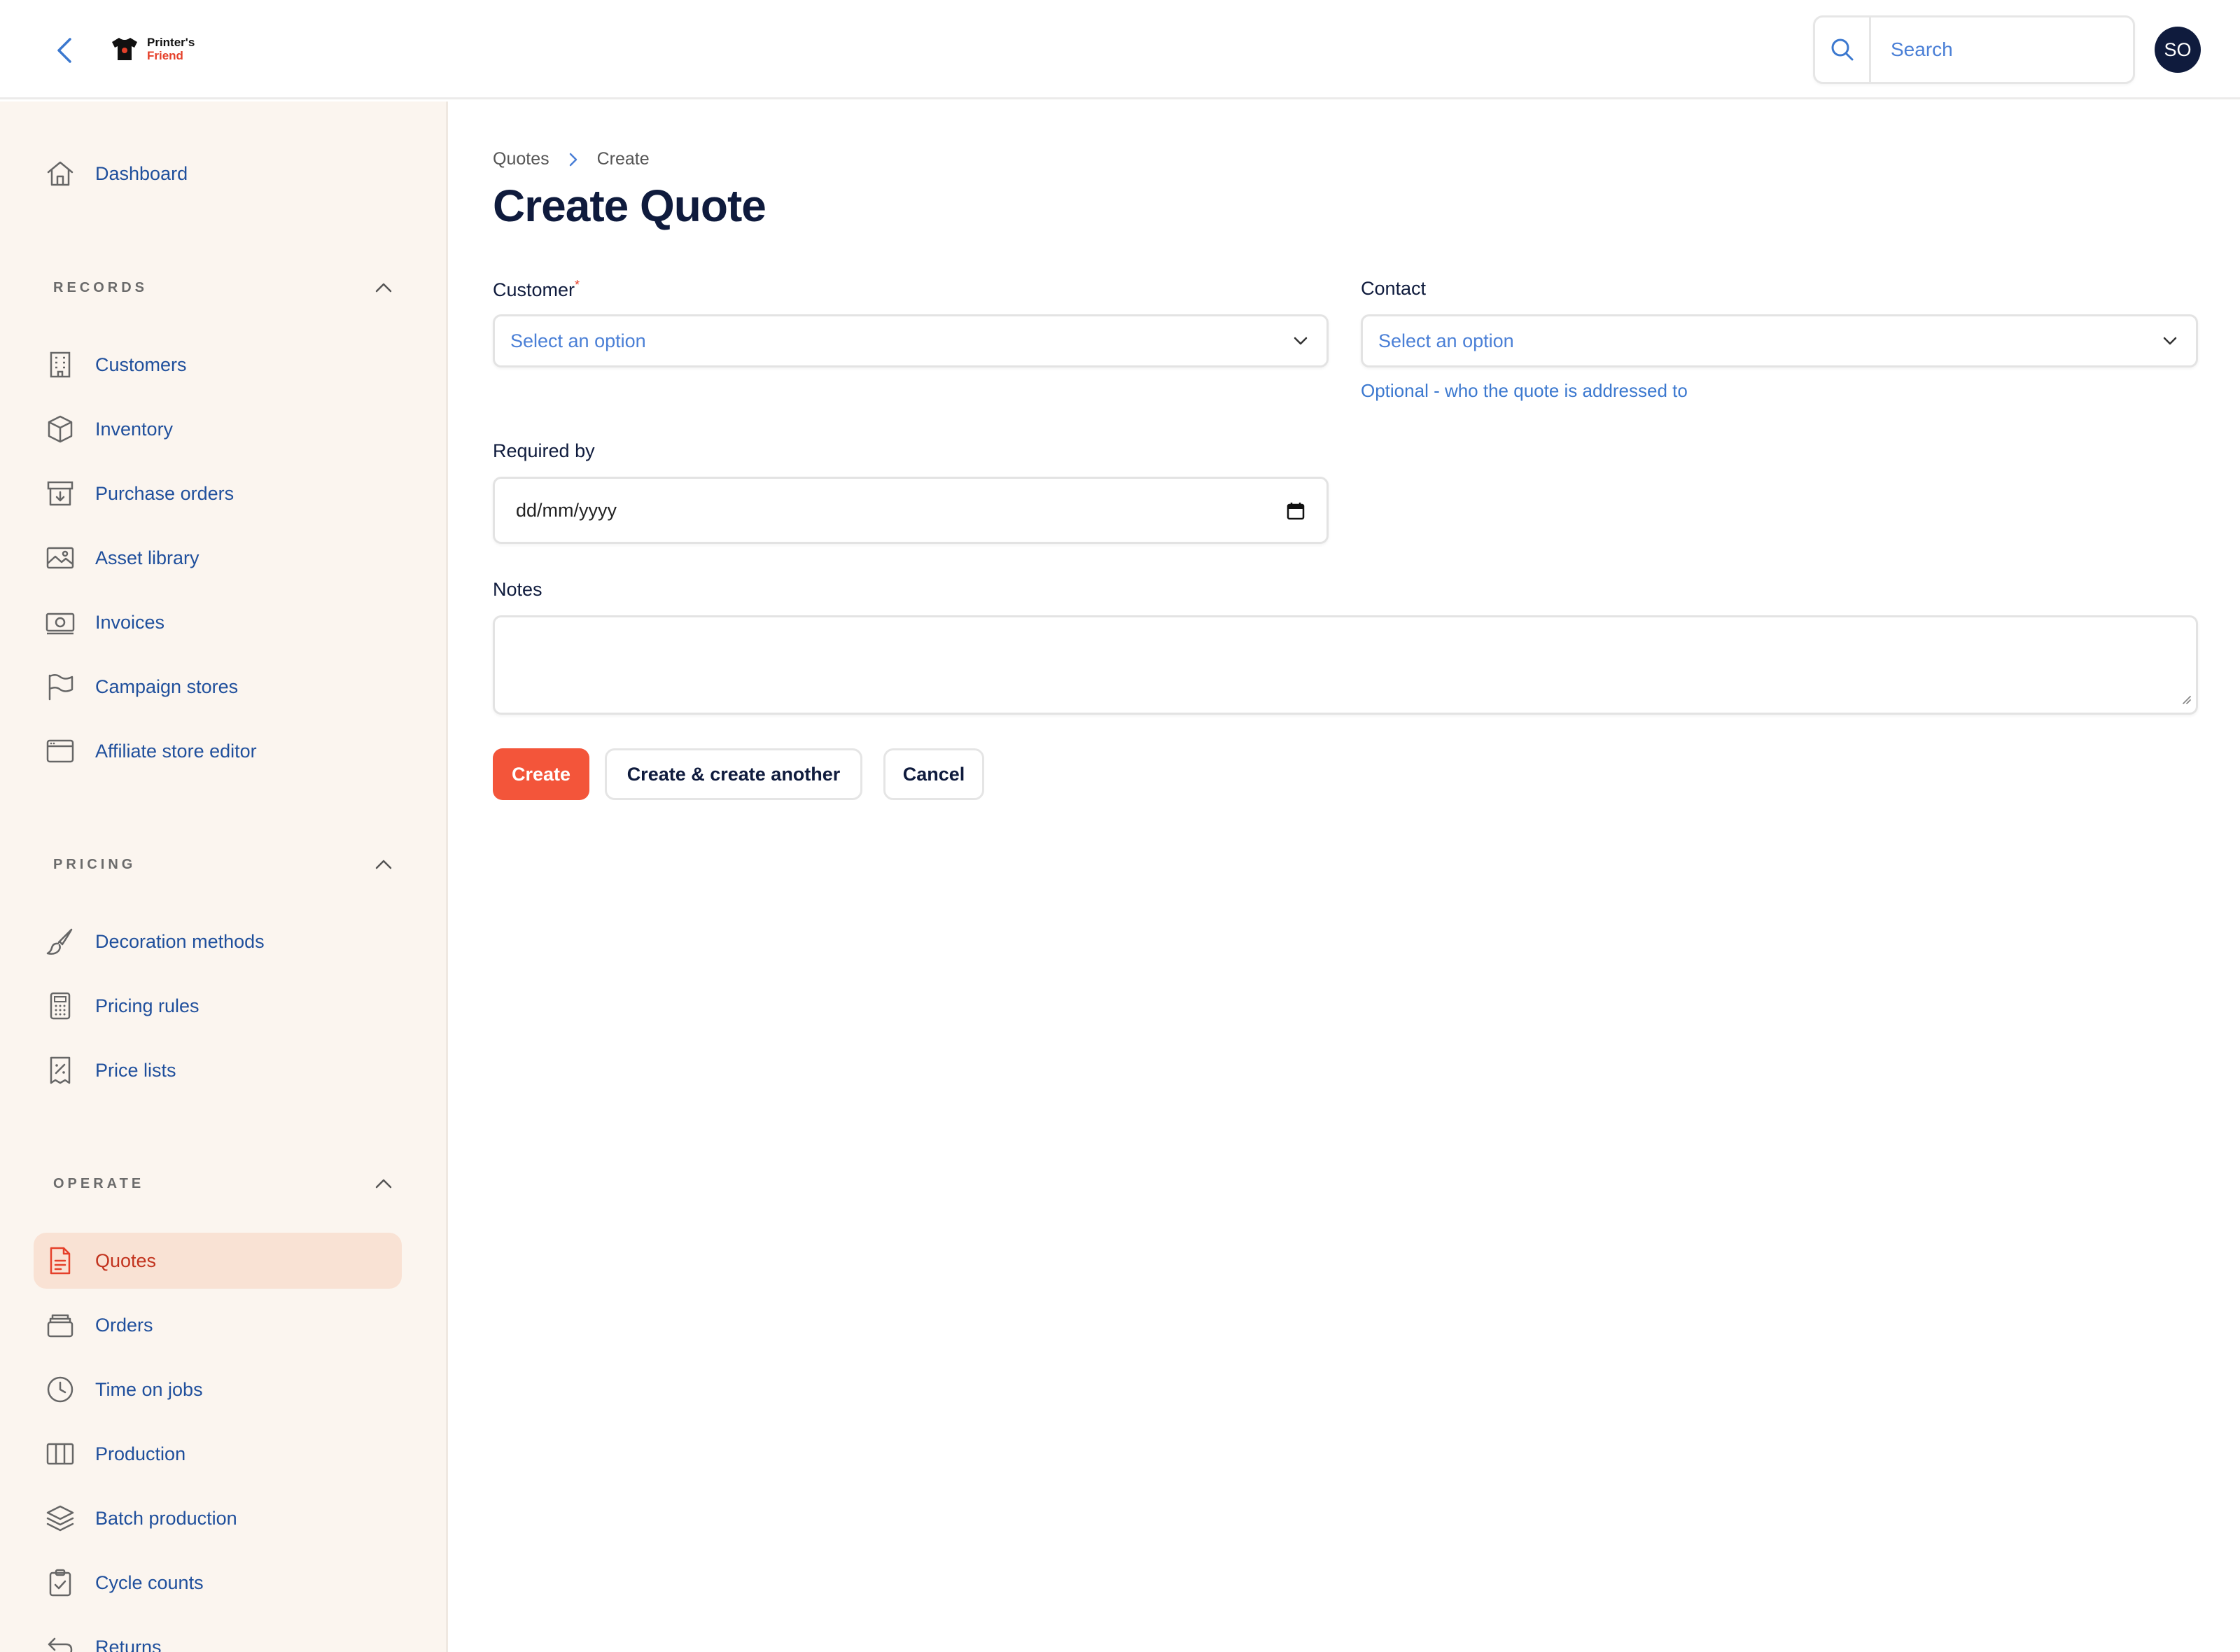 This screenshot has height=1652, width=2240. What do you see at coordinates (218, 174) in the screenshot?
I see `sidebar-item-dashboard: Dashboard` at bounding box center [218, 174].